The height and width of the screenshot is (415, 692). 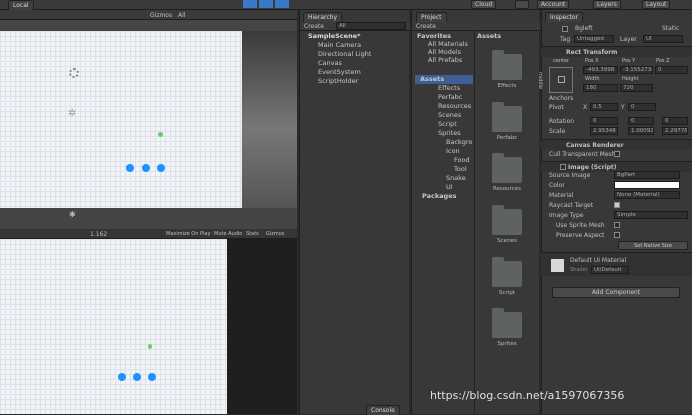 What do you see at coordinates (592, 52) in the screenshot?
I see `rect-transform-title: Rect Transform` at bounding box center [592, 52].